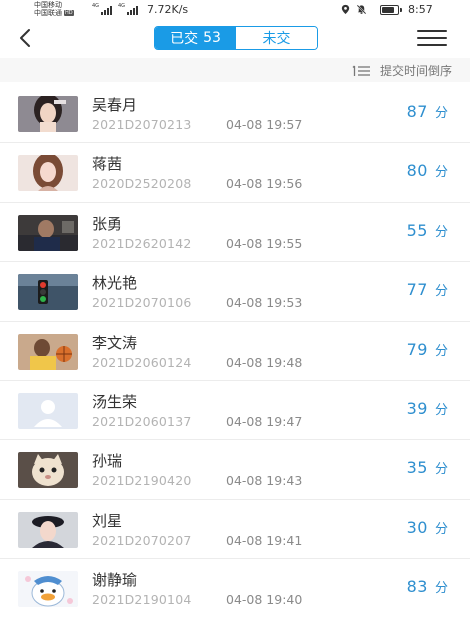  I want to click on tab-submitted-label: 已交, so click(184, 39).